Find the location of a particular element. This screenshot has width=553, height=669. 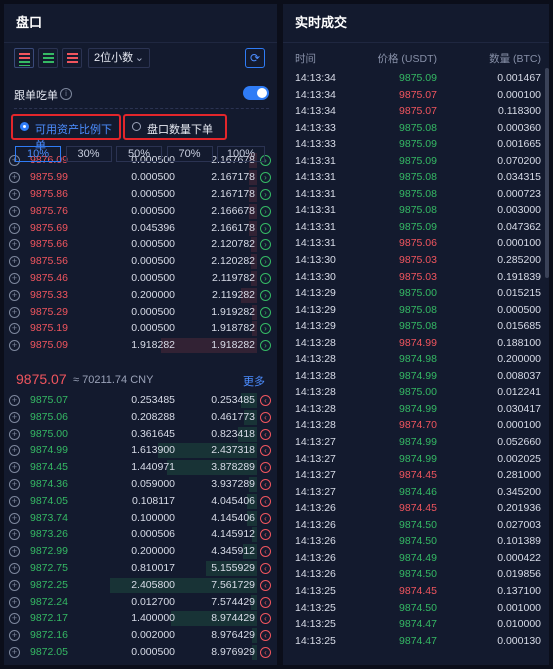

percent-button: 100% is located at coordinates (241, 154).